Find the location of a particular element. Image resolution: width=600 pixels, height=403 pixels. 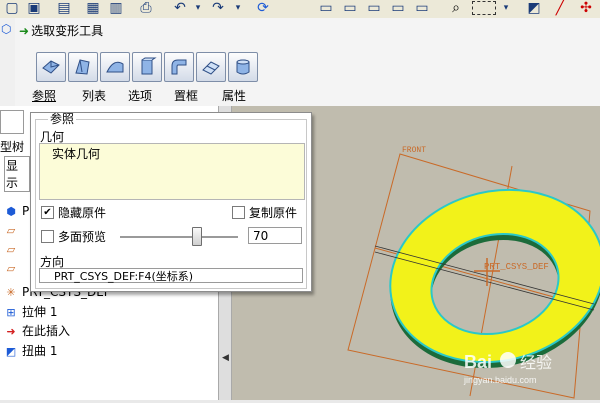

group-legend: 参照 is located at coordinates (62, 119).